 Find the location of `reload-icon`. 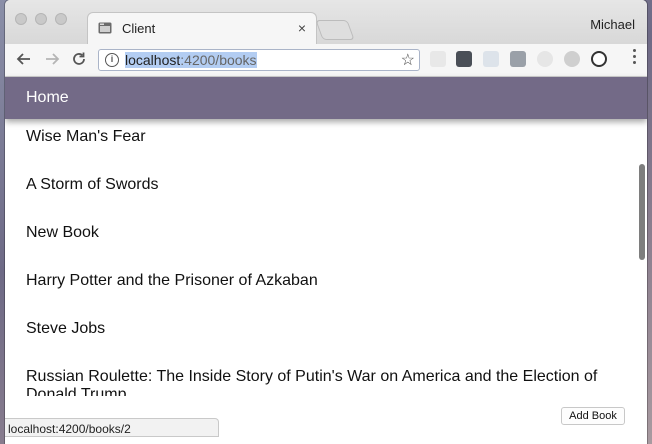

reload-icon is located at coordinates (79, 59).